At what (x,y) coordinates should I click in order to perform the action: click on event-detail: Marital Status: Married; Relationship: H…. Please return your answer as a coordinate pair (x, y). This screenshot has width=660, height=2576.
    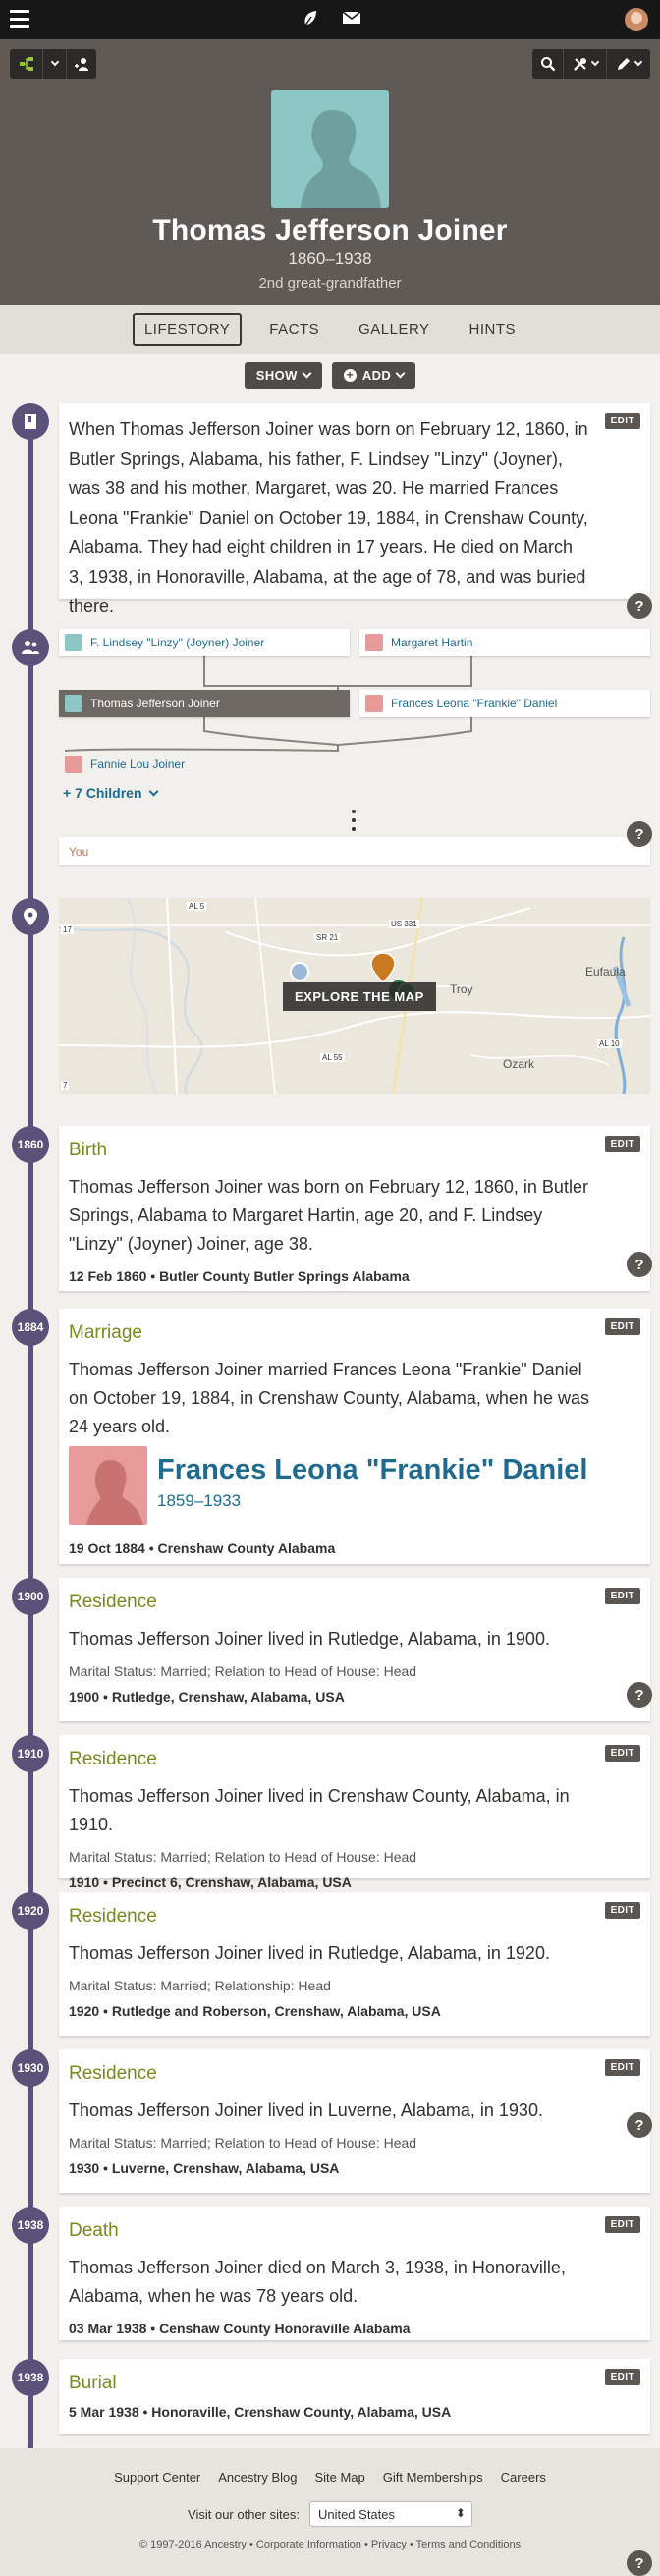
    Looking at the image, I should click on (200, 1985).